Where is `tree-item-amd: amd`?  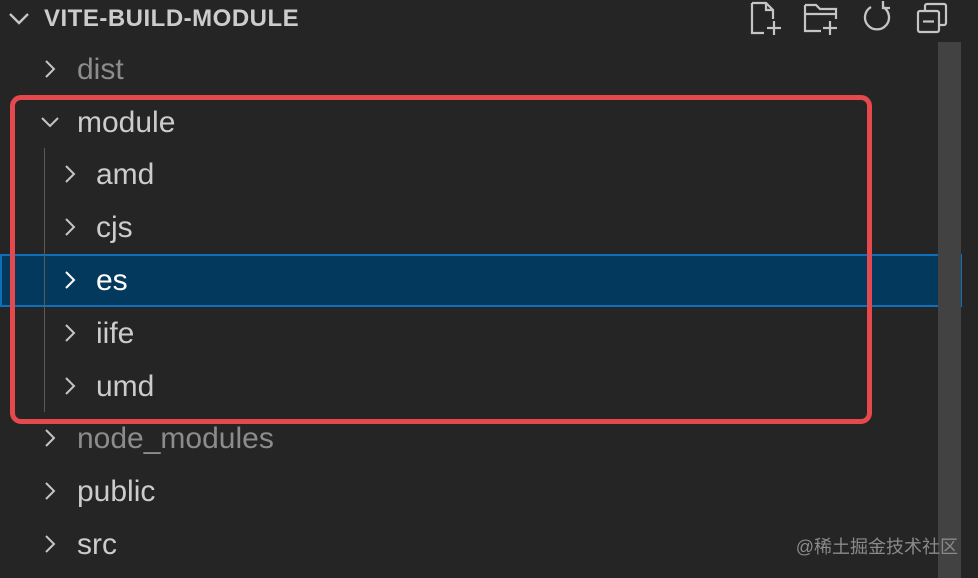
tree-item-amd: amd is located at coordinates (468, 174).